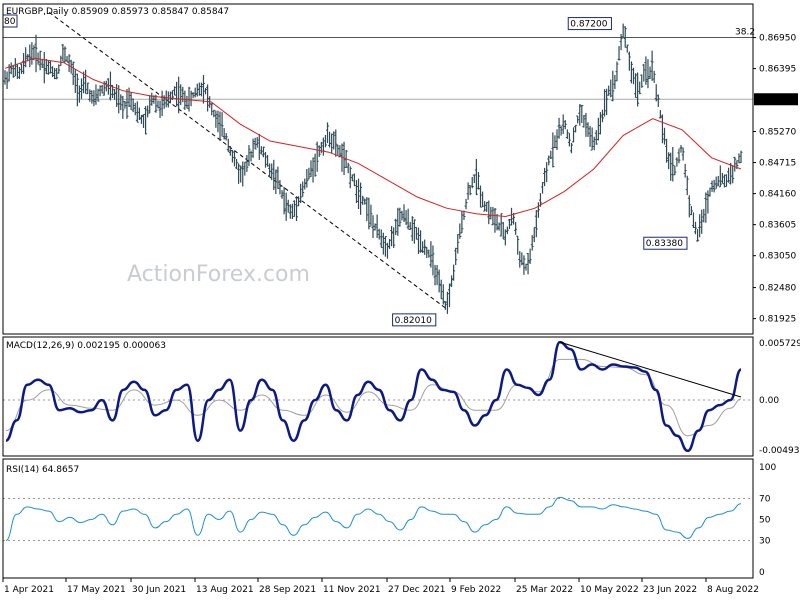 The width and height of the screenshot is (800, 600). Describe the element at coordinates (29, 590) in the screenshot. I see `x-tick-label: 1 Apr 2021` at that location.